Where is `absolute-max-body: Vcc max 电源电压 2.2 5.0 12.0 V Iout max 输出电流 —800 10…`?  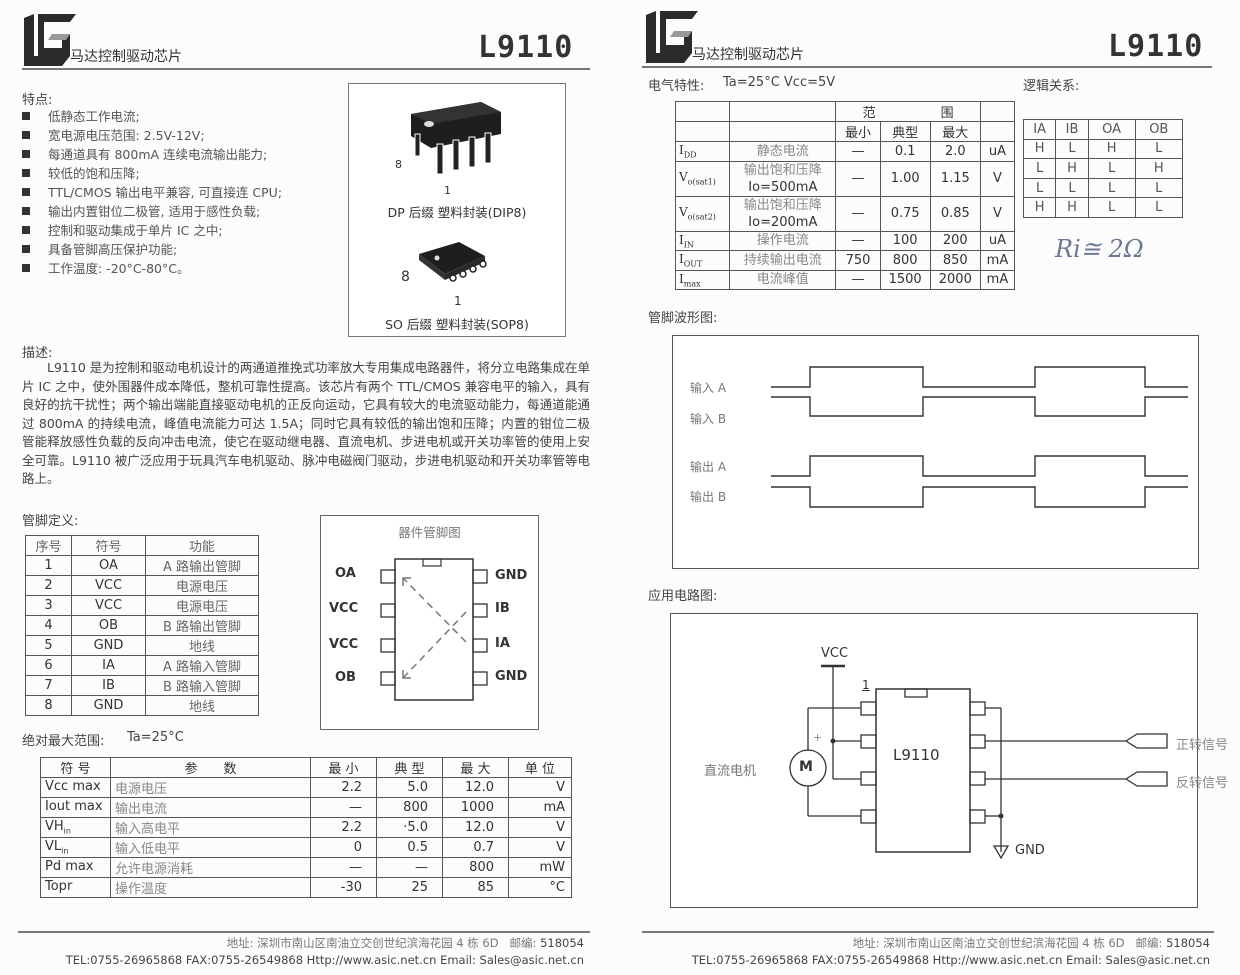 absolute-max-body: Vcc max 电源电压 2.2 5.0 12.0 V Iout max 输出电流 —800 10… is located at coordinates (306, 837).